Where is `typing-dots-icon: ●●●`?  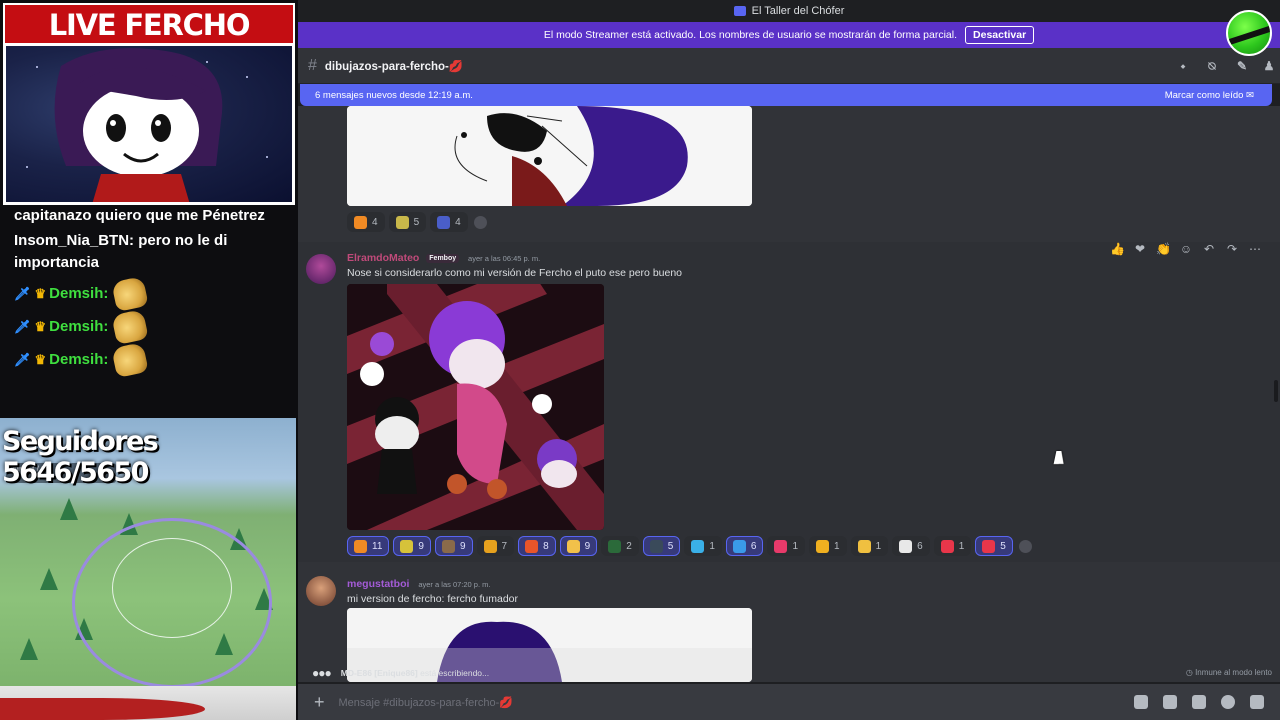
typing-dots-icon: ●●● is located at coordinates (322, 673).